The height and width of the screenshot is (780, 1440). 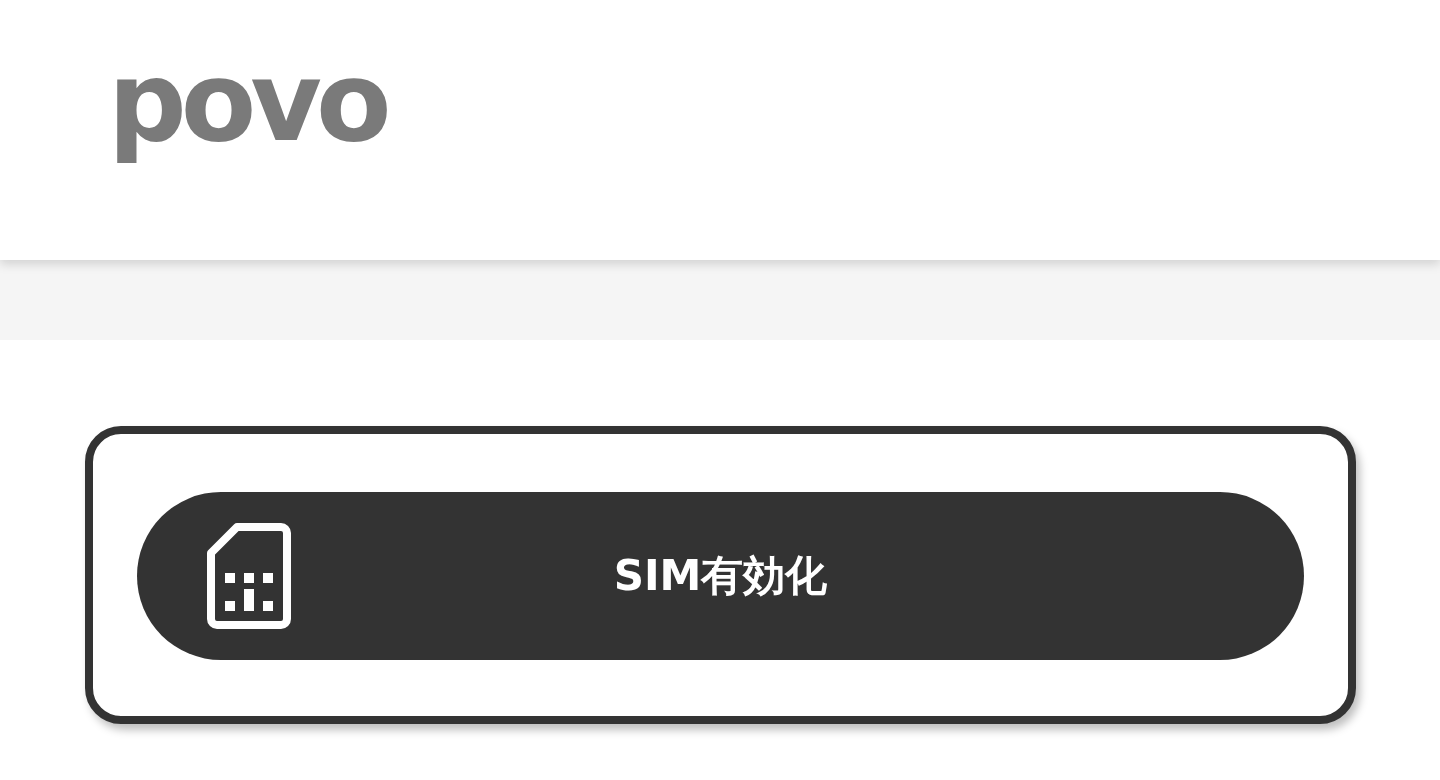 What do you see at coordinates (249, 576) in the screenshot?
I see `sim-card-icon` at bounding box center [249, 576].